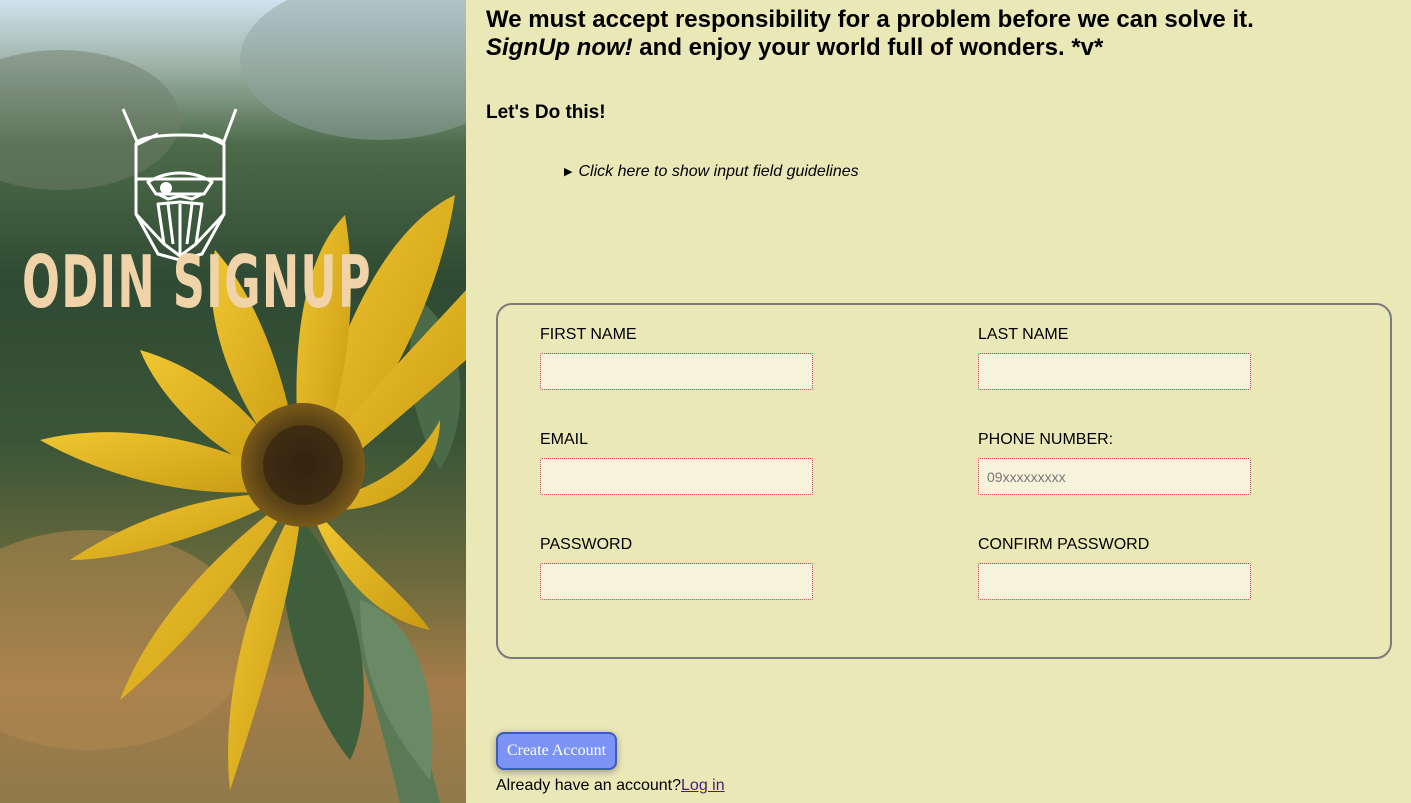 The width and height of the screenshot is (1411, 803). Describe the element at coordinates (676, 581) in the screenshot. I see `password-input` at that location.